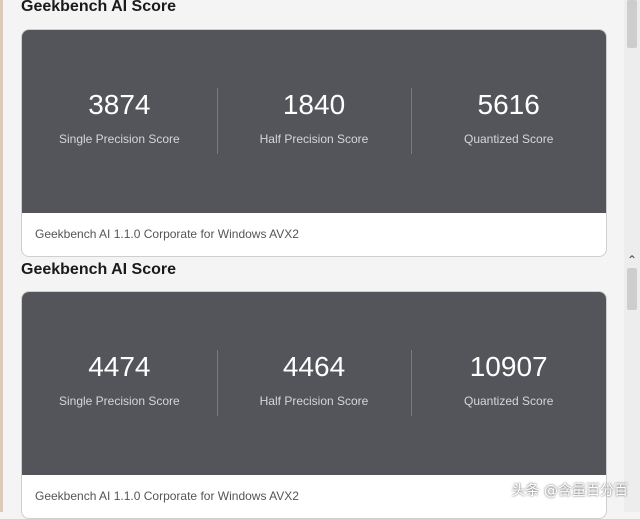 The height and width of the screenshot is (519, 640). Describe the element at coordinates (314, 366) in the screenshot. I see `score-value: 4464` at that location.